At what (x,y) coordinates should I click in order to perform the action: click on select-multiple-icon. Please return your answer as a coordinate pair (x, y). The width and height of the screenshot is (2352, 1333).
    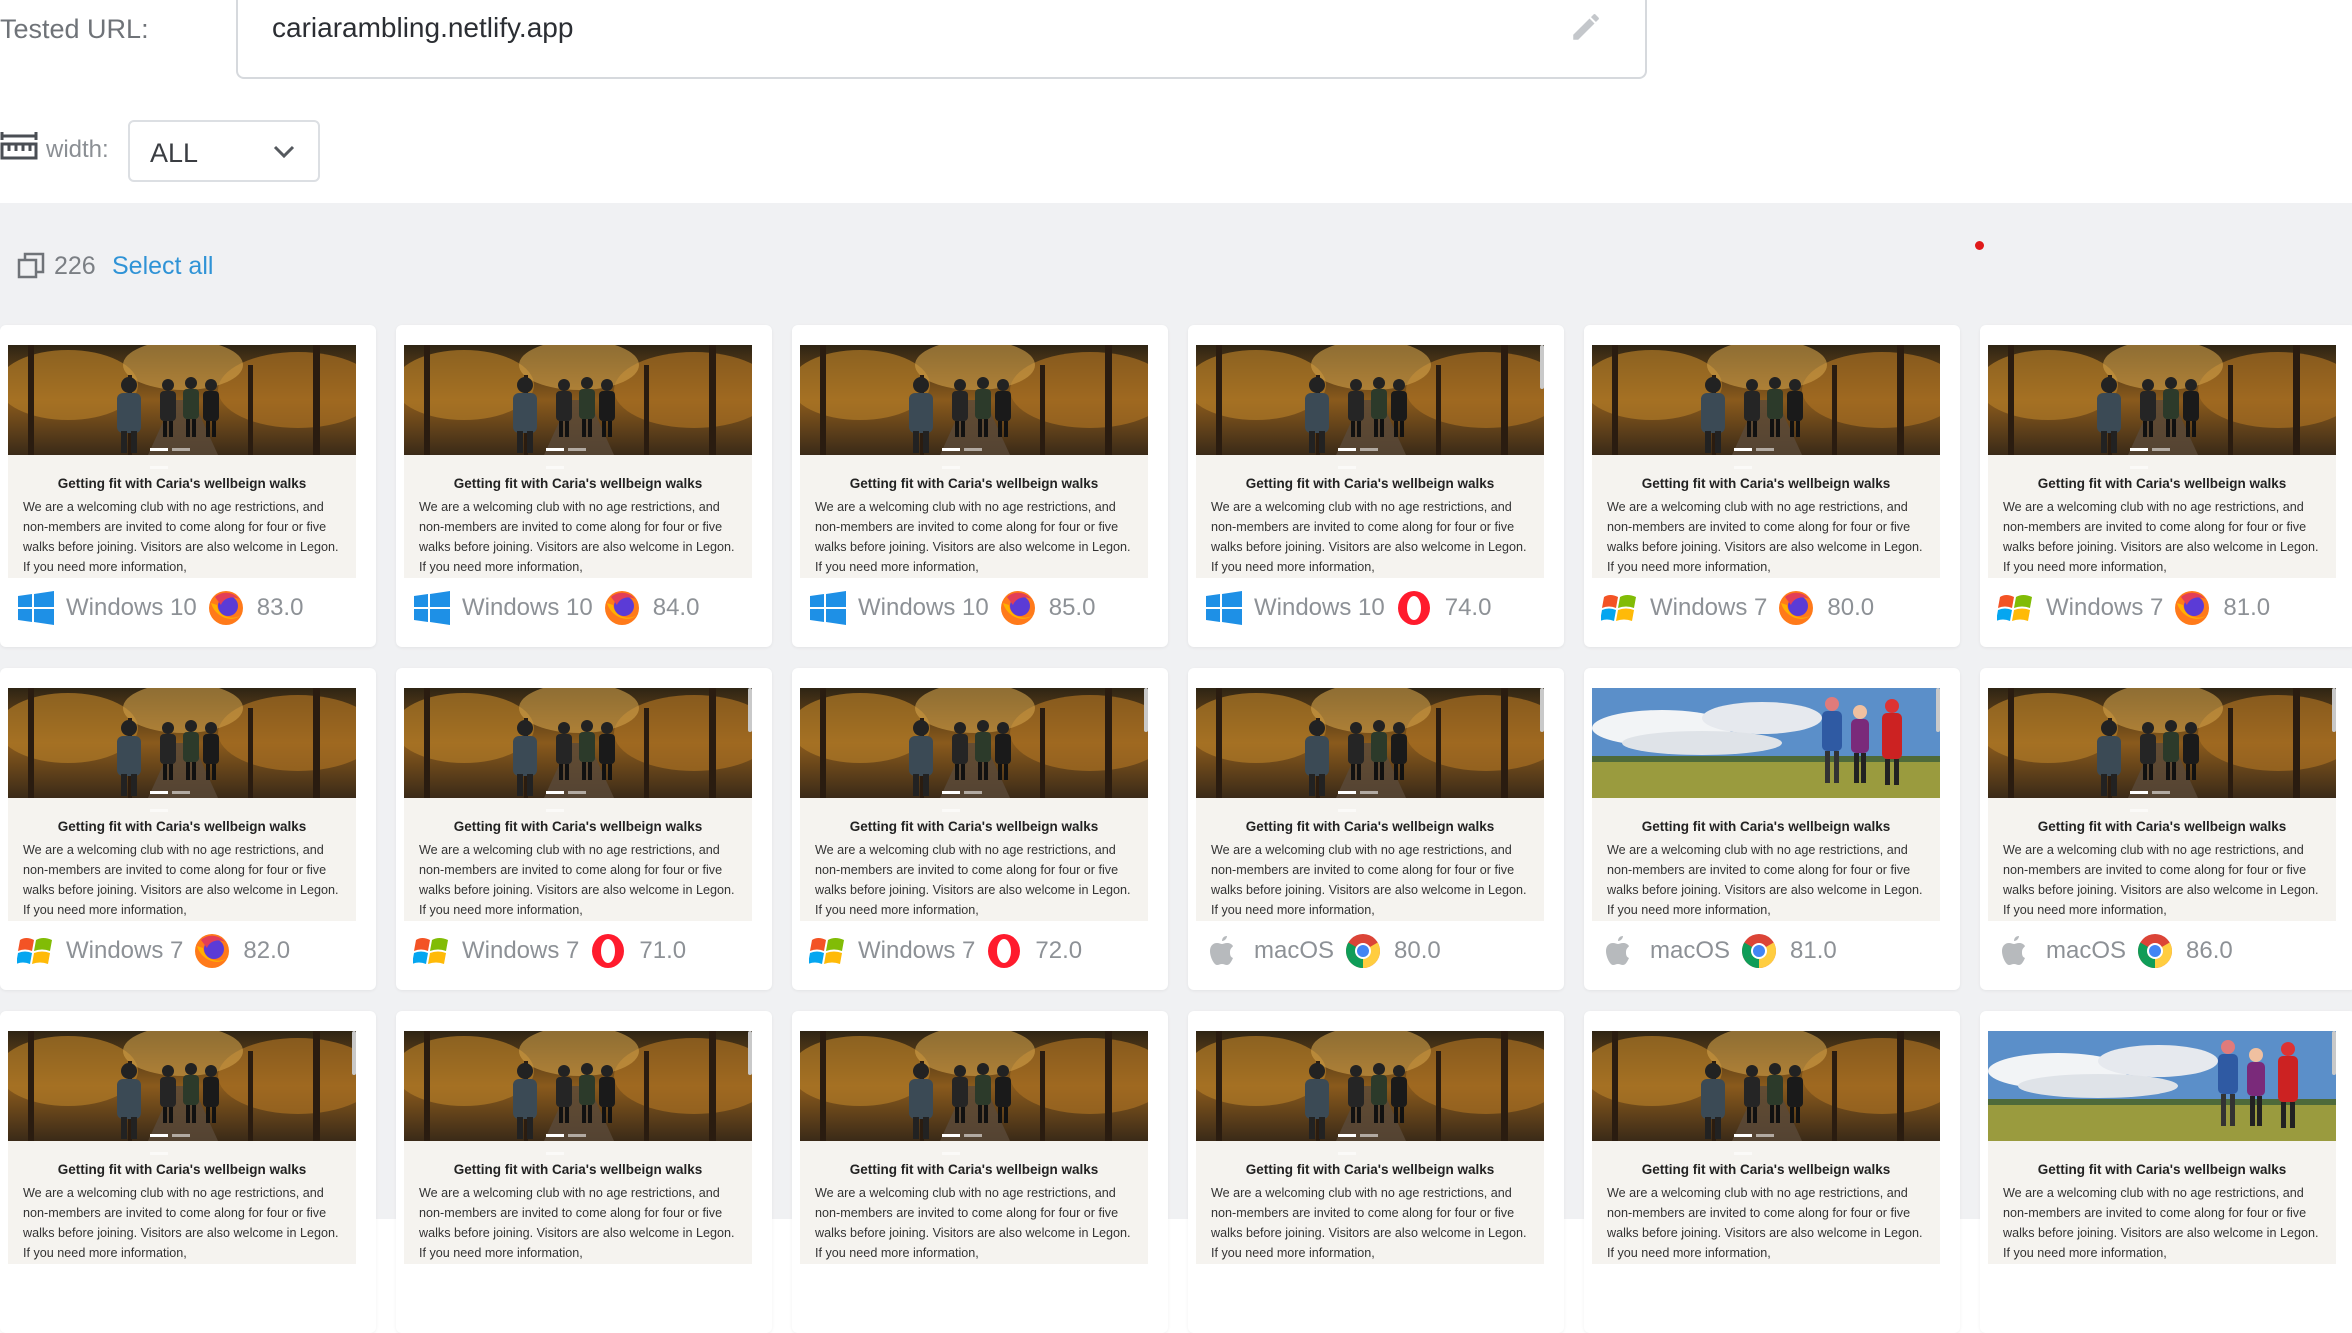
    Looking at the image, I should click on (31, 266).